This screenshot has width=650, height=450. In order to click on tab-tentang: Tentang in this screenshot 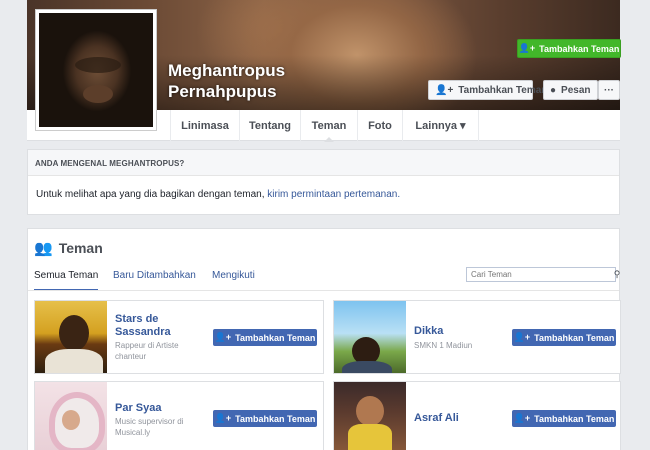, I will do `click(270, 125)`.